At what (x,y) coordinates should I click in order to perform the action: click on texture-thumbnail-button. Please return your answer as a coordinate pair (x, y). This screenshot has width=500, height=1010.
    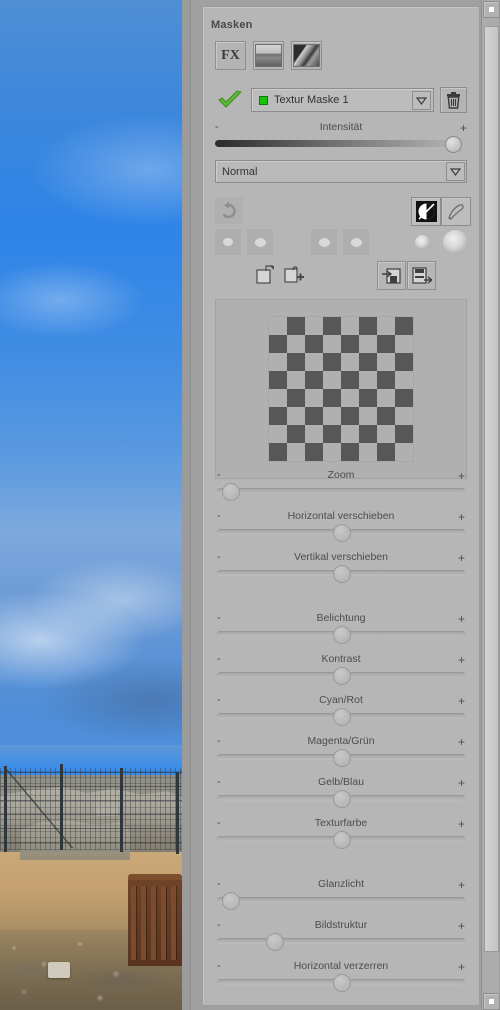
    Looking at the image, I should click on (306, 55).